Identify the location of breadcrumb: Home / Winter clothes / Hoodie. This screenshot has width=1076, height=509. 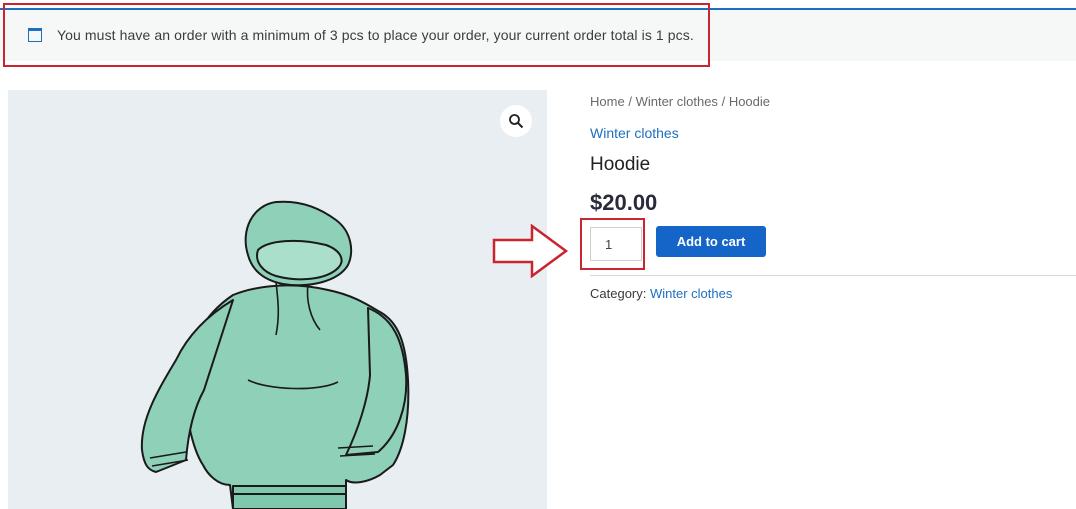
(680, 101).